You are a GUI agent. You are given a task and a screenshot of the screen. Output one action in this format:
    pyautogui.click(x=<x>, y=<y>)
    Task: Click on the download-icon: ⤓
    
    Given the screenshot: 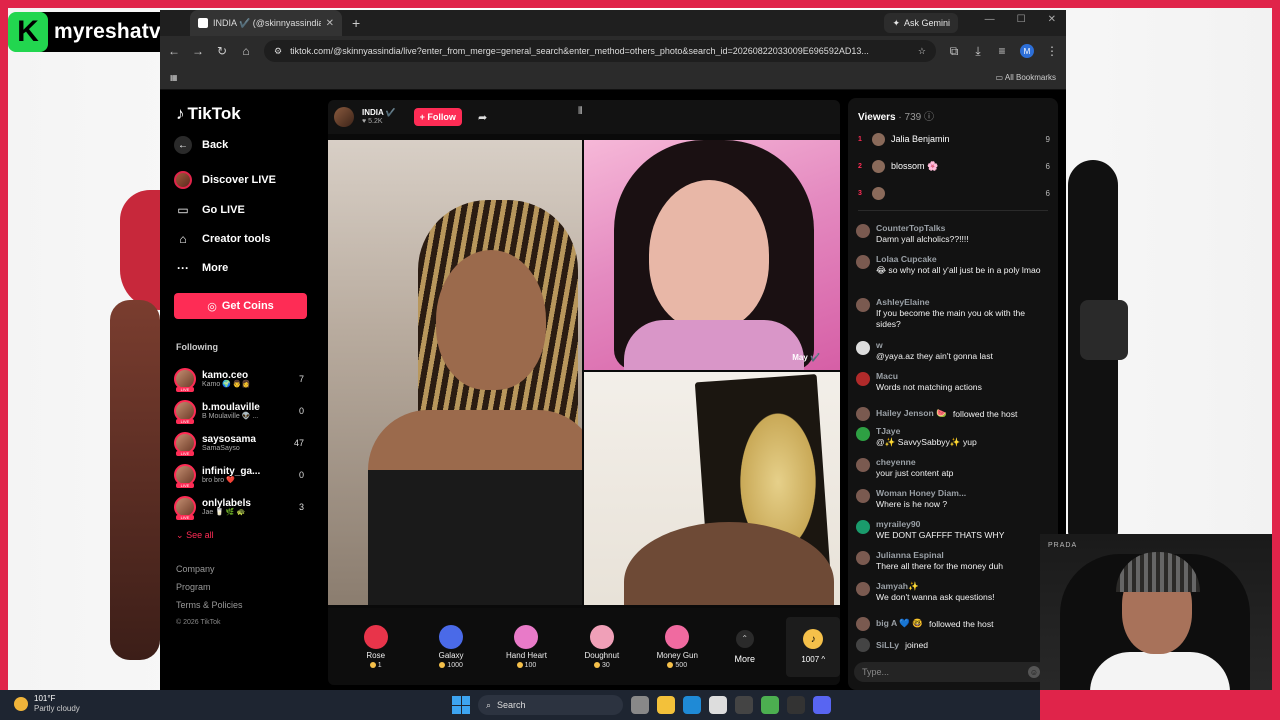 What is the action you would take?
    pyautogui.click(x=978, y=51)
    